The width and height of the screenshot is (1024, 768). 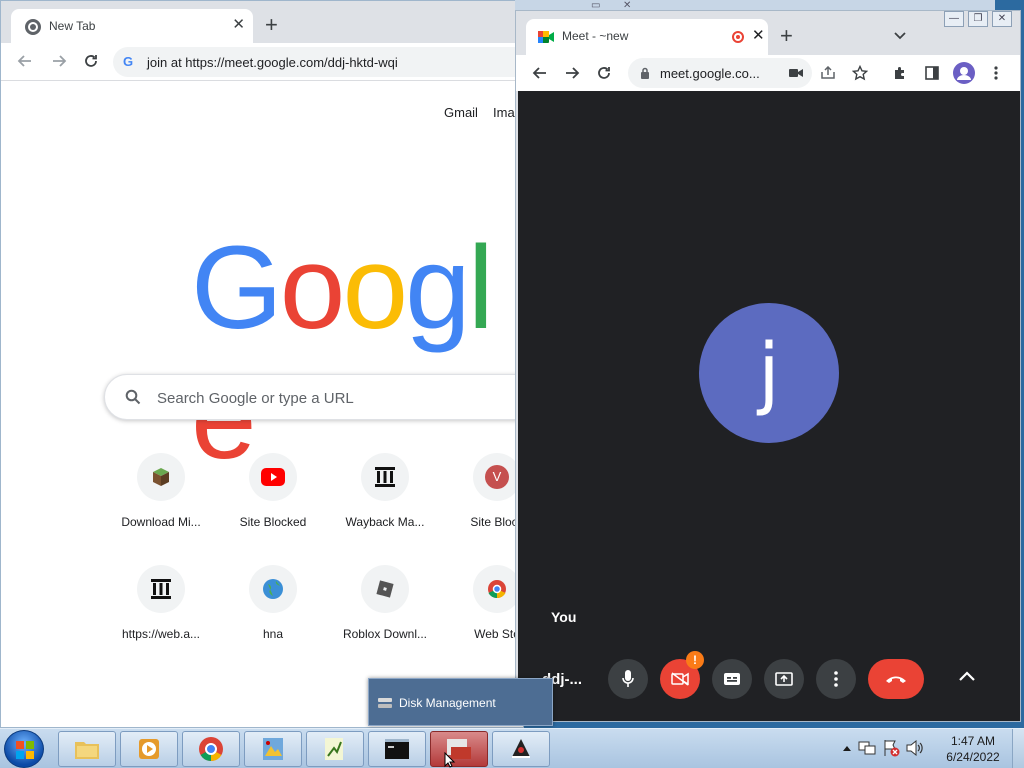 I want to click on google-g-icon: G, so click(x=128, y=61).